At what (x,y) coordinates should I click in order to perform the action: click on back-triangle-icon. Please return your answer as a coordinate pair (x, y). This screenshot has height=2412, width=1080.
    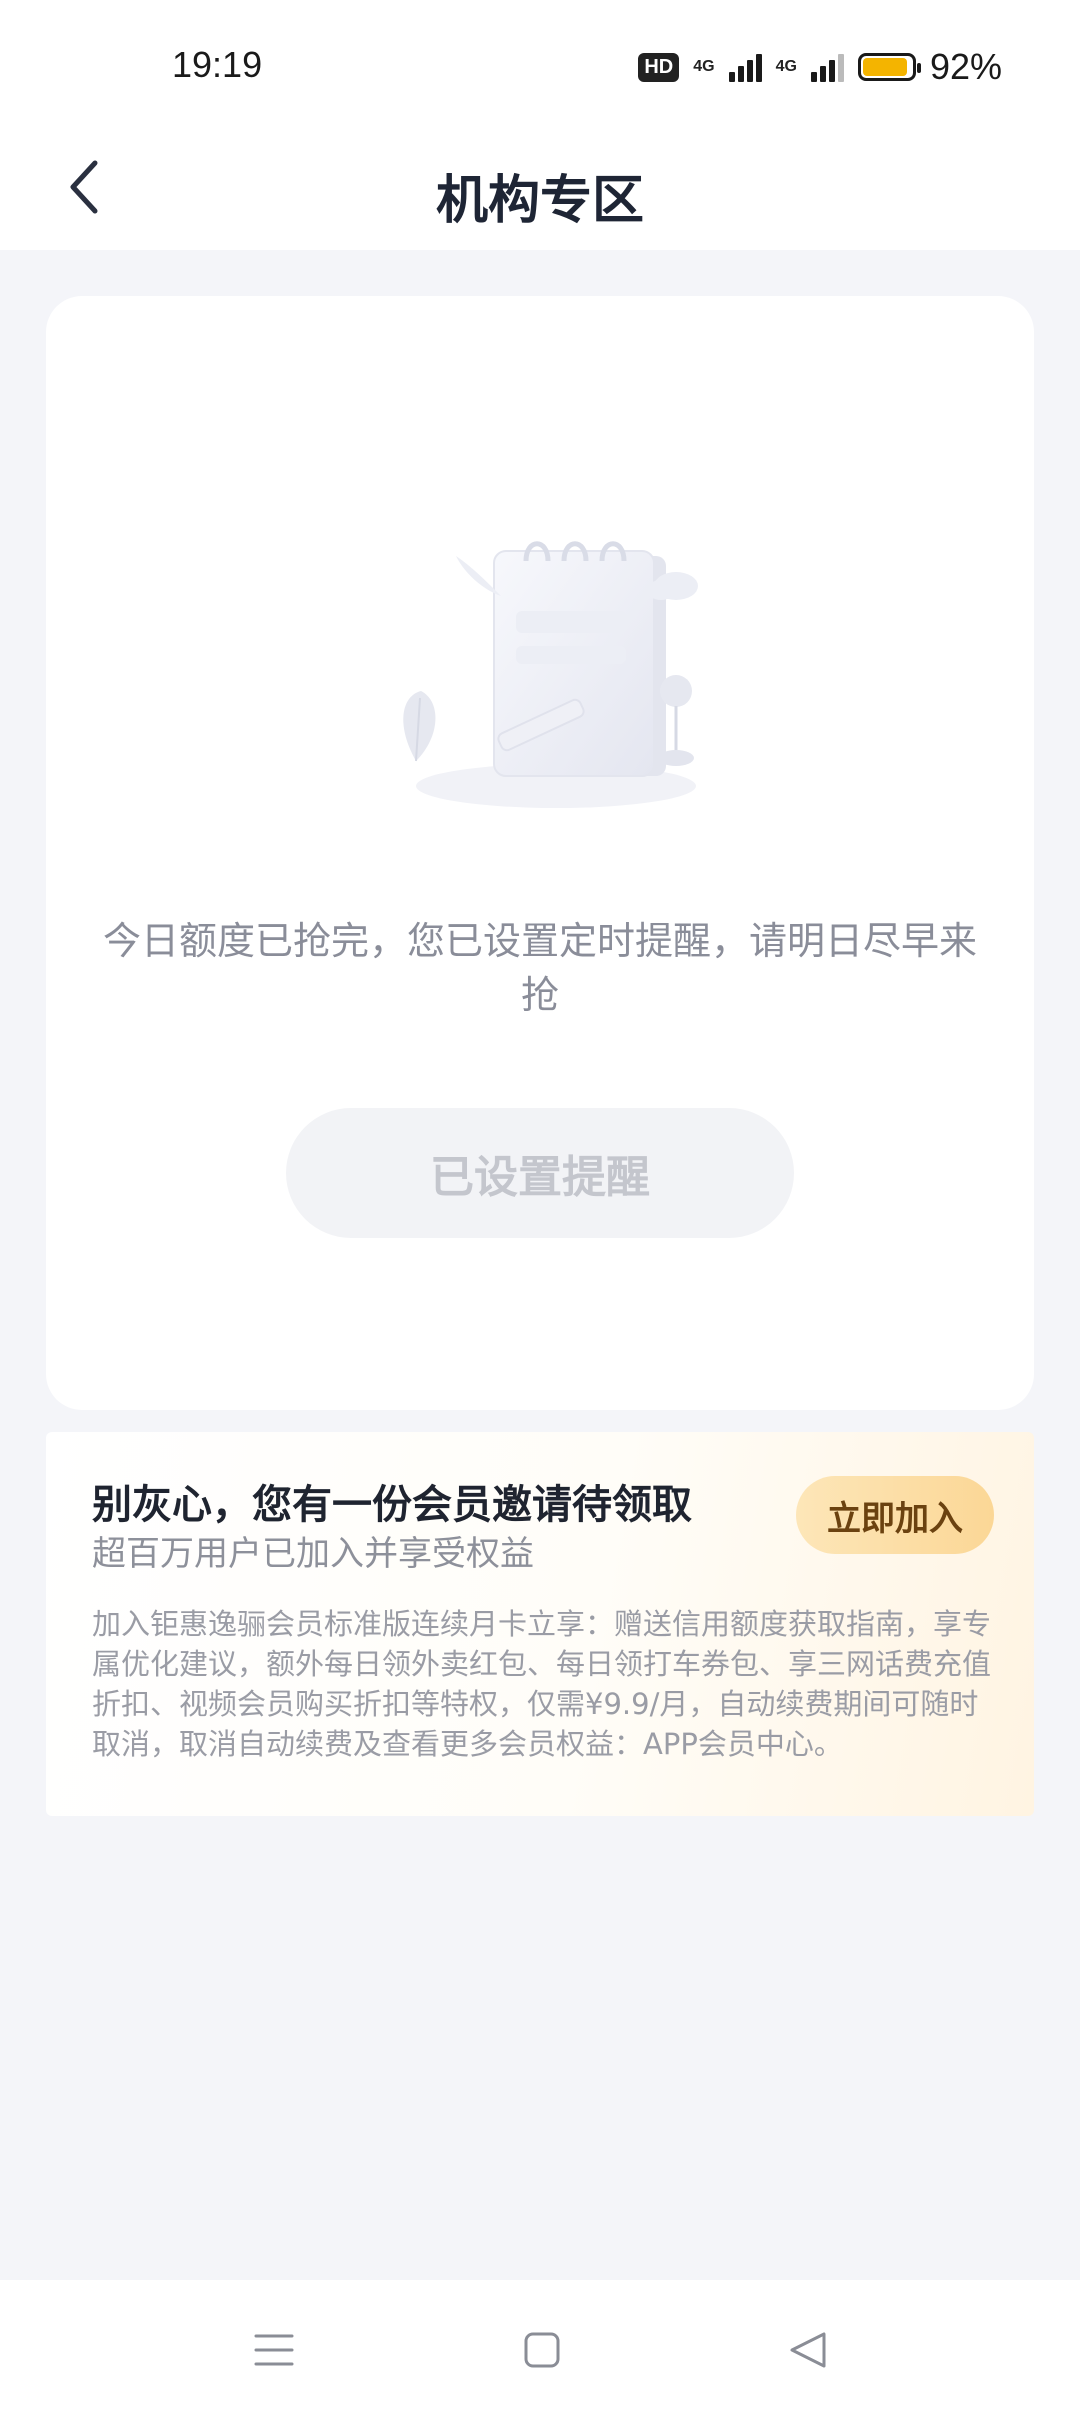
    Looking at the image, I should click on (808, 2350).